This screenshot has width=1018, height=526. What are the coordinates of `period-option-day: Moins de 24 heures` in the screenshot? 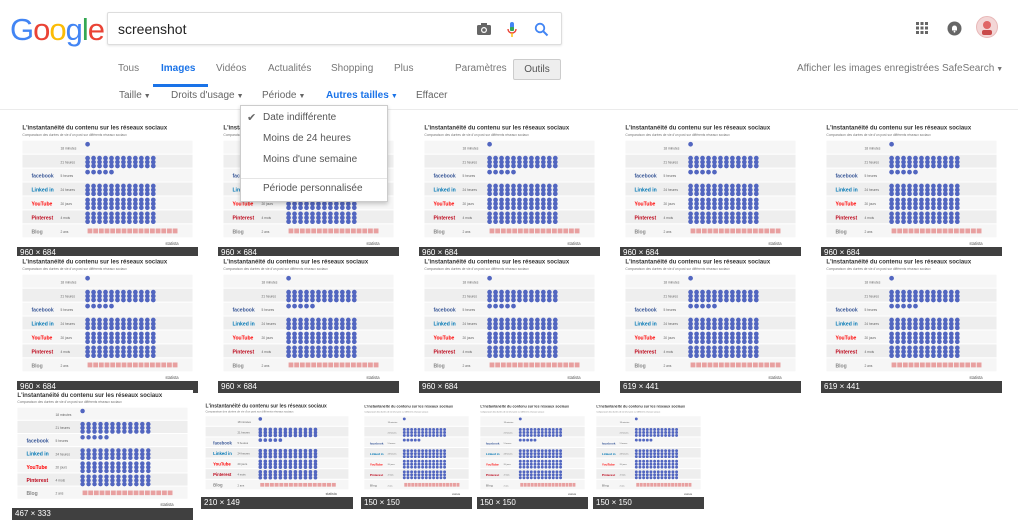 It's located at (314, 139).